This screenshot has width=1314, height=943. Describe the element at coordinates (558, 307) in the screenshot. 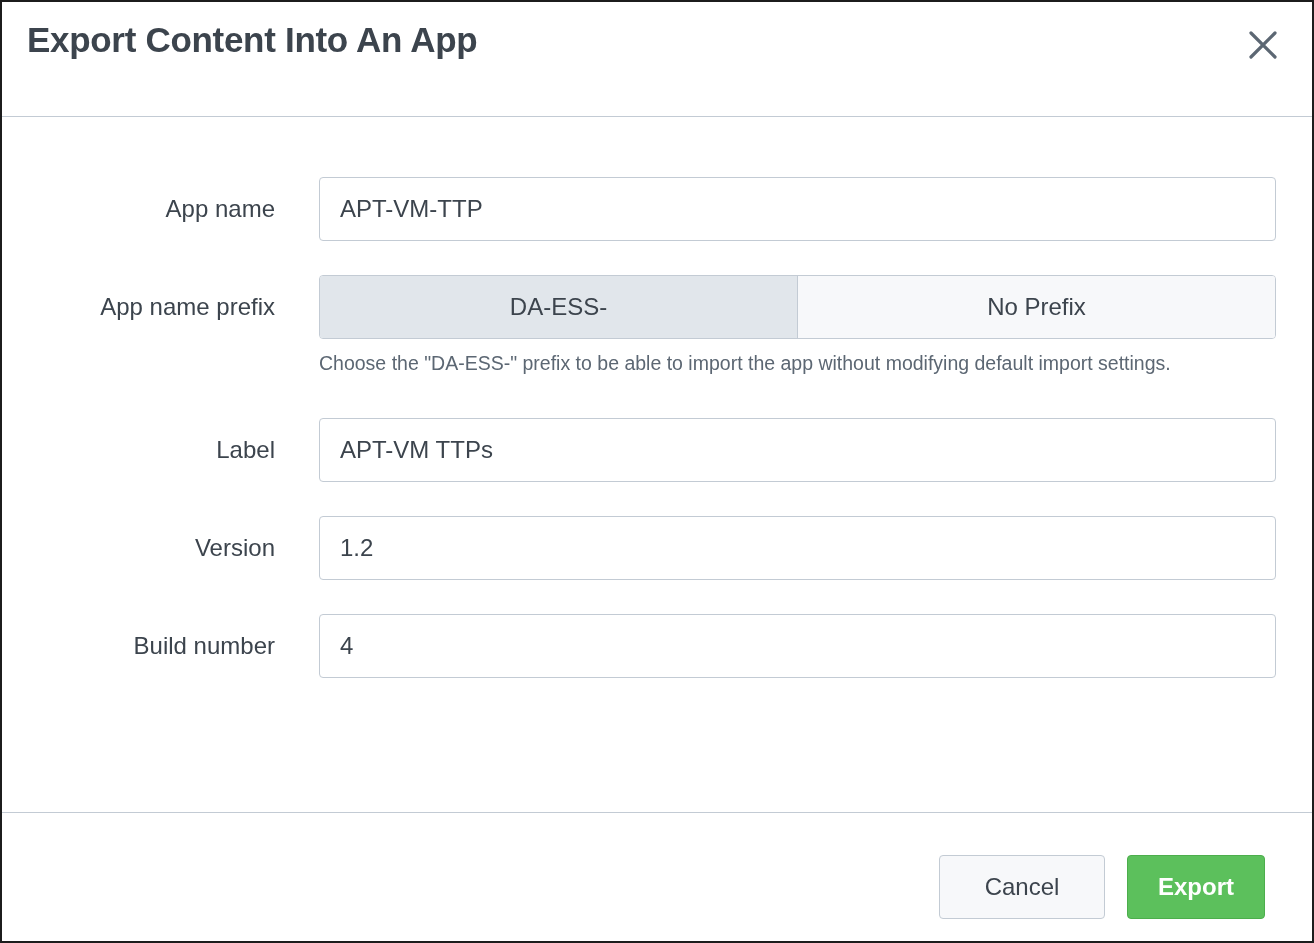

I see `prefix-option: DA-ESS-` at that location.